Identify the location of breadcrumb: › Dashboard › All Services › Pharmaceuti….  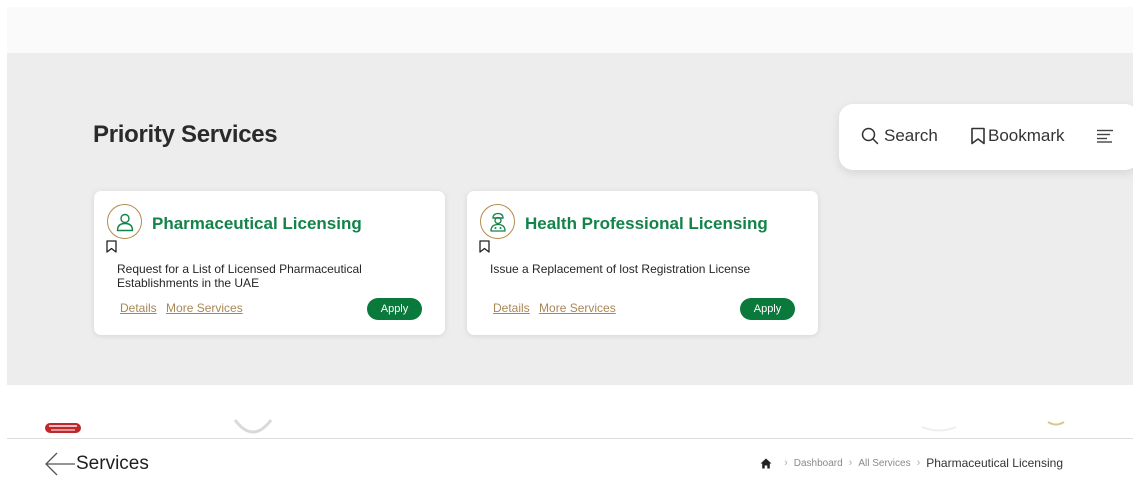
(911, 463).